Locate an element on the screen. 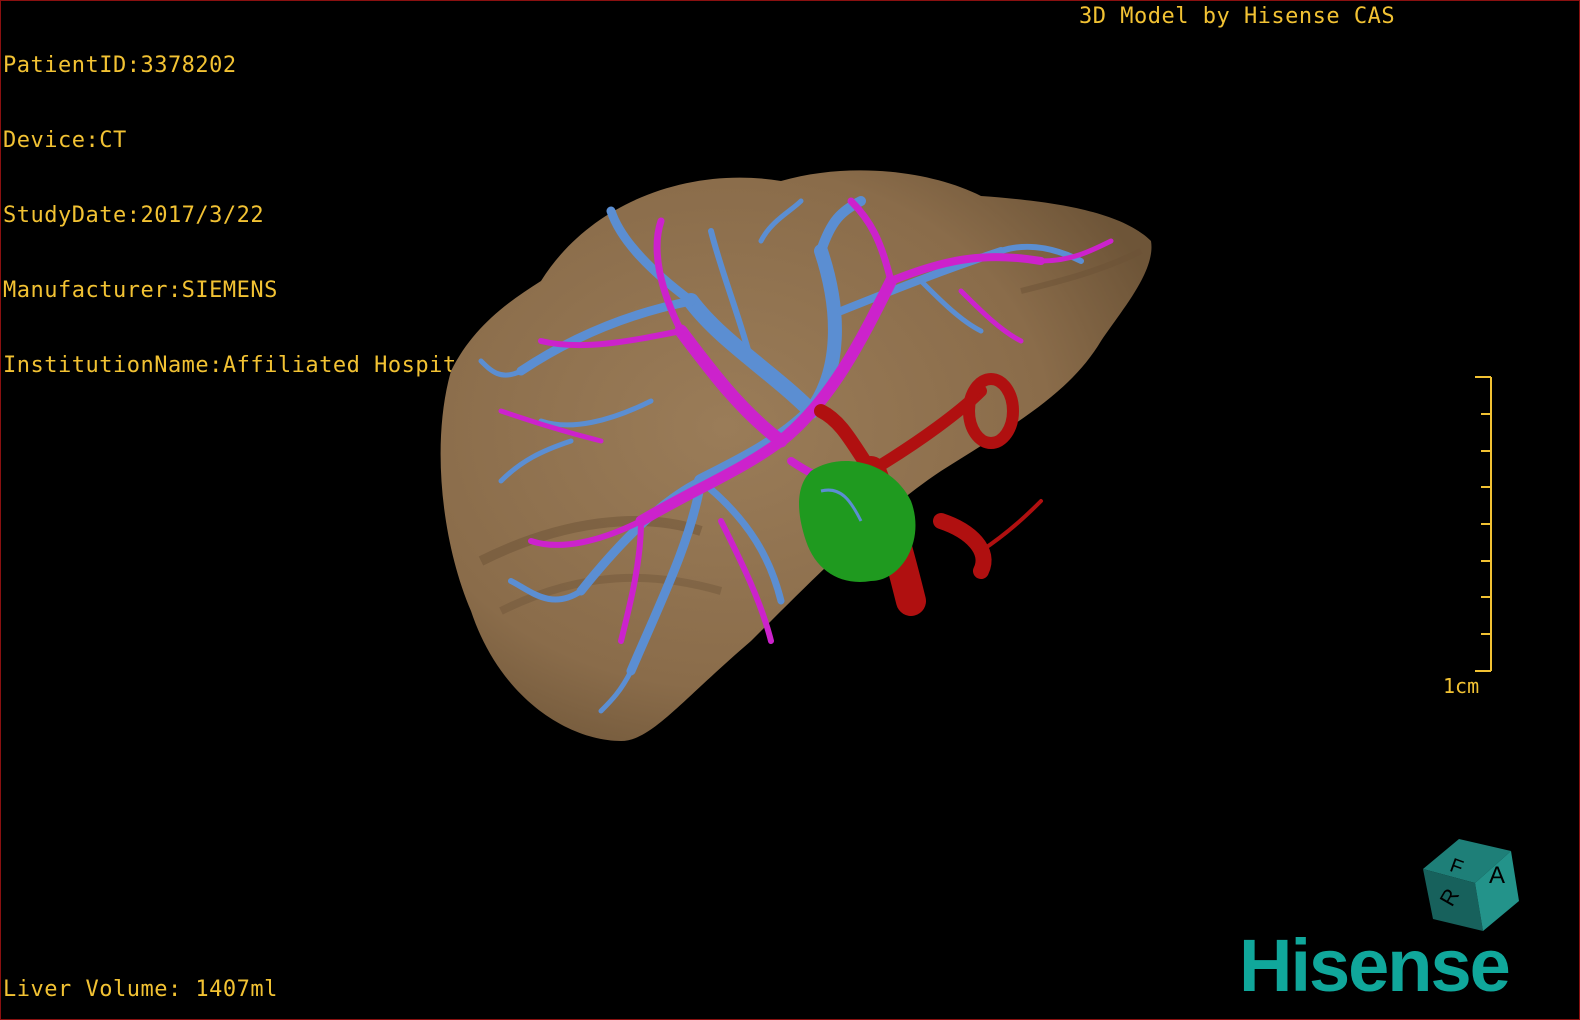 Image resolution: width=1580 pixels, height=1020 pixels. viewer-title: 3D Model by Hisense CAS is located at coordinates (1237, 16).